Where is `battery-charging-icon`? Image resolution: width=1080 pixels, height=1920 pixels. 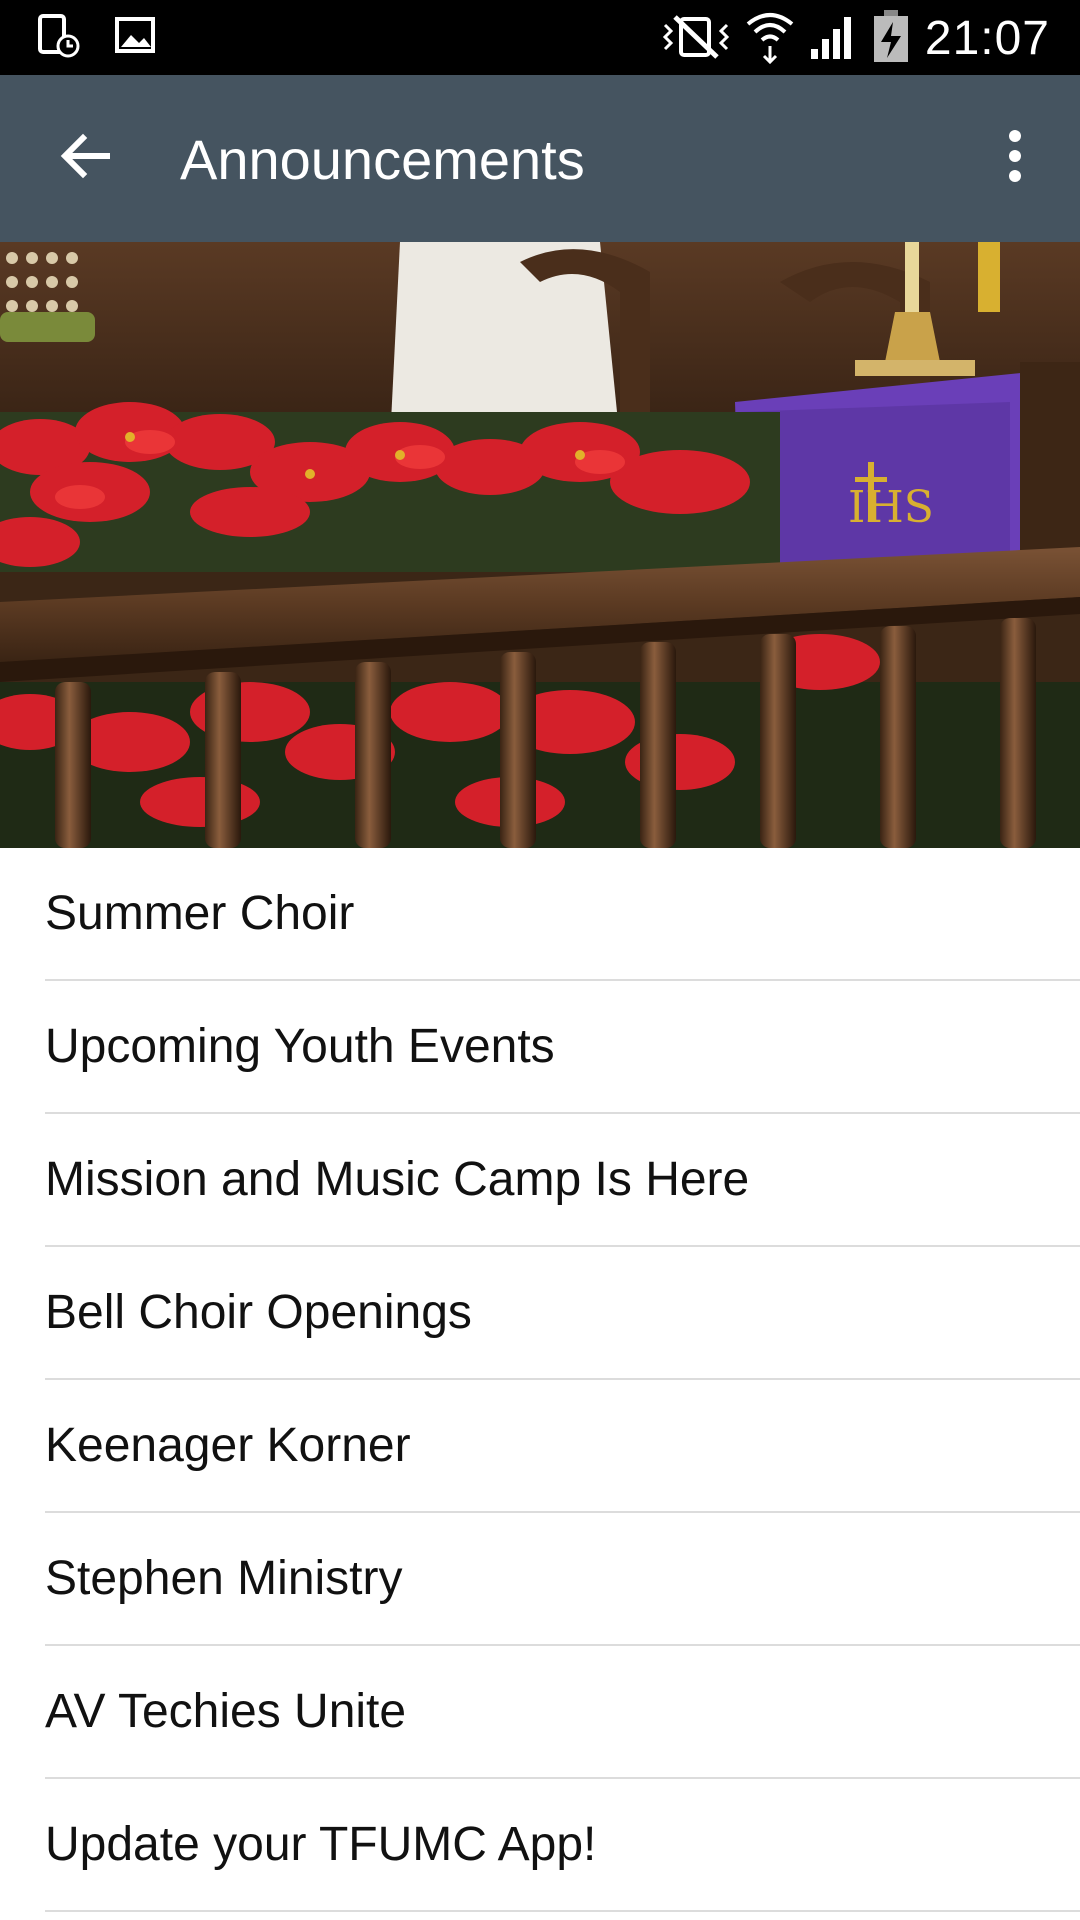 battery-charging-icon is located at coordinates (891, 38).